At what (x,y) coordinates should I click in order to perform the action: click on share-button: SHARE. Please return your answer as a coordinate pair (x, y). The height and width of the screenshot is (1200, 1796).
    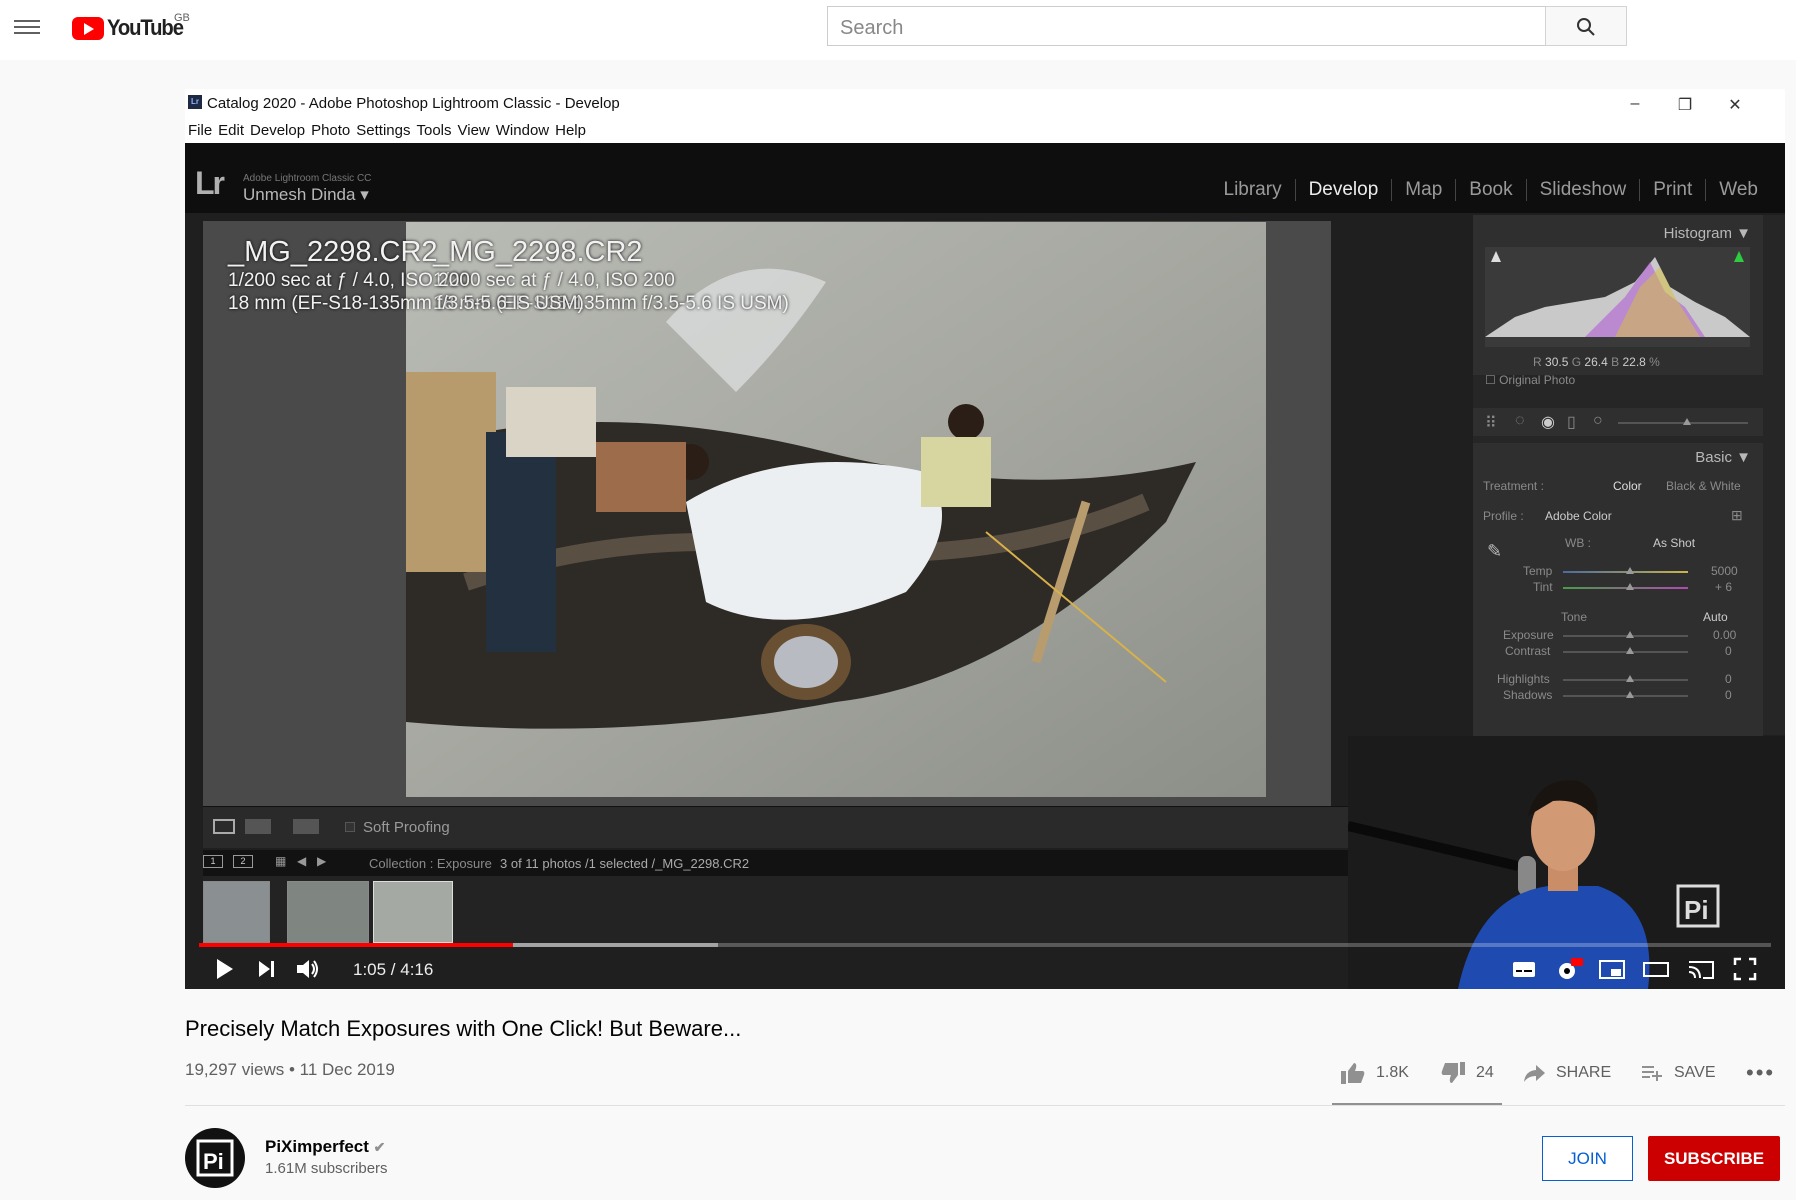
    Looking at the image, I should click on (1566, 1073).